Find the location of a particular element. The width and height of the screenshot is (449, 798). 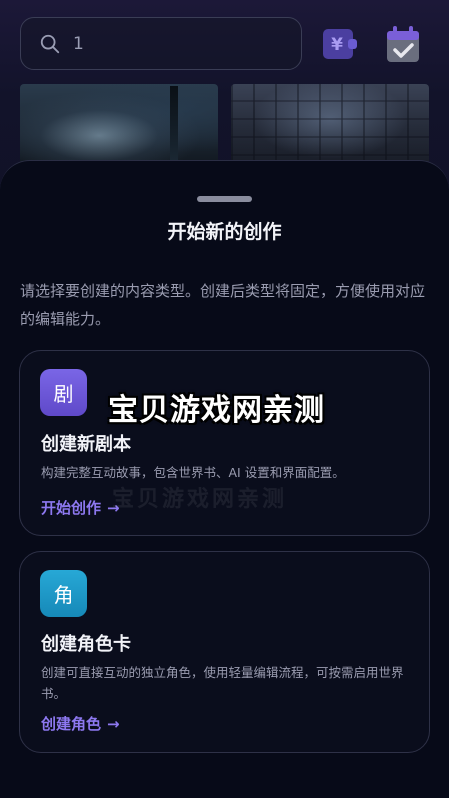

banner-grid is located at coordinates (330, 127).